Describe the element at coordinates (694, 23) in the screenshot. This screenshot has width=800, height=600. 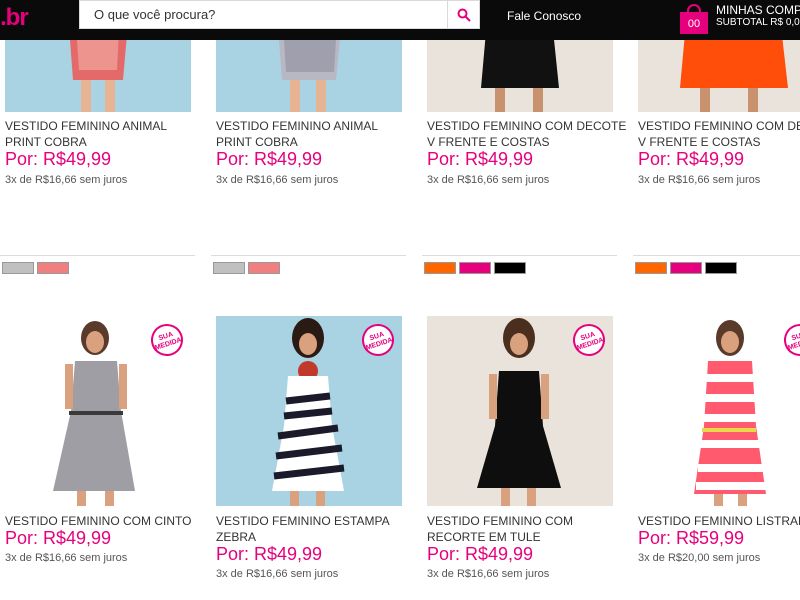
I see `cart-count: 00` at that location.